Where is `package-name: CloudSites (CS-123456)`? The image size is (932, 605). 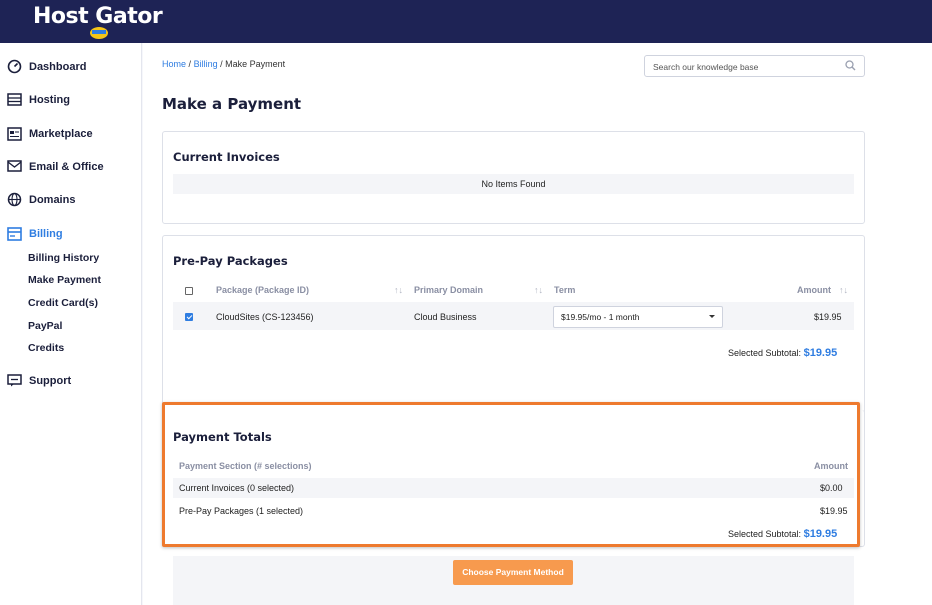 package-name: CloudSites (CS-123456) is located at coordinates (265, 317).